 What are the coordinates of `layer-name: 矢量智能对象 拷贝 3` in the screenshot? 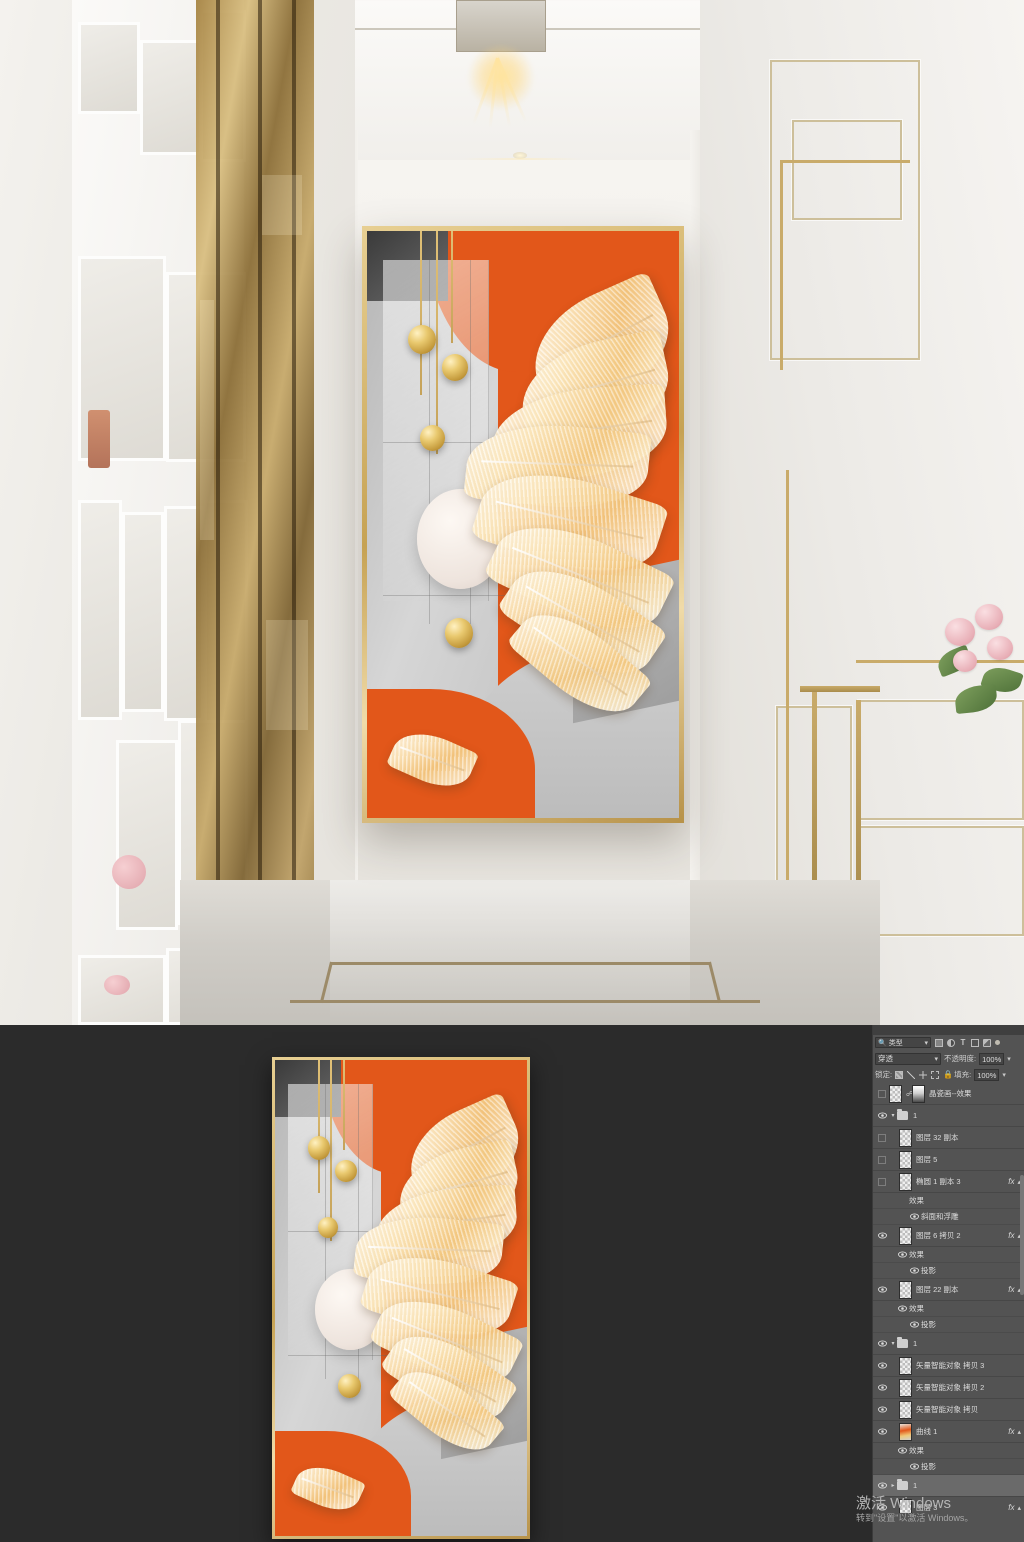 It's located at (950, 1365).